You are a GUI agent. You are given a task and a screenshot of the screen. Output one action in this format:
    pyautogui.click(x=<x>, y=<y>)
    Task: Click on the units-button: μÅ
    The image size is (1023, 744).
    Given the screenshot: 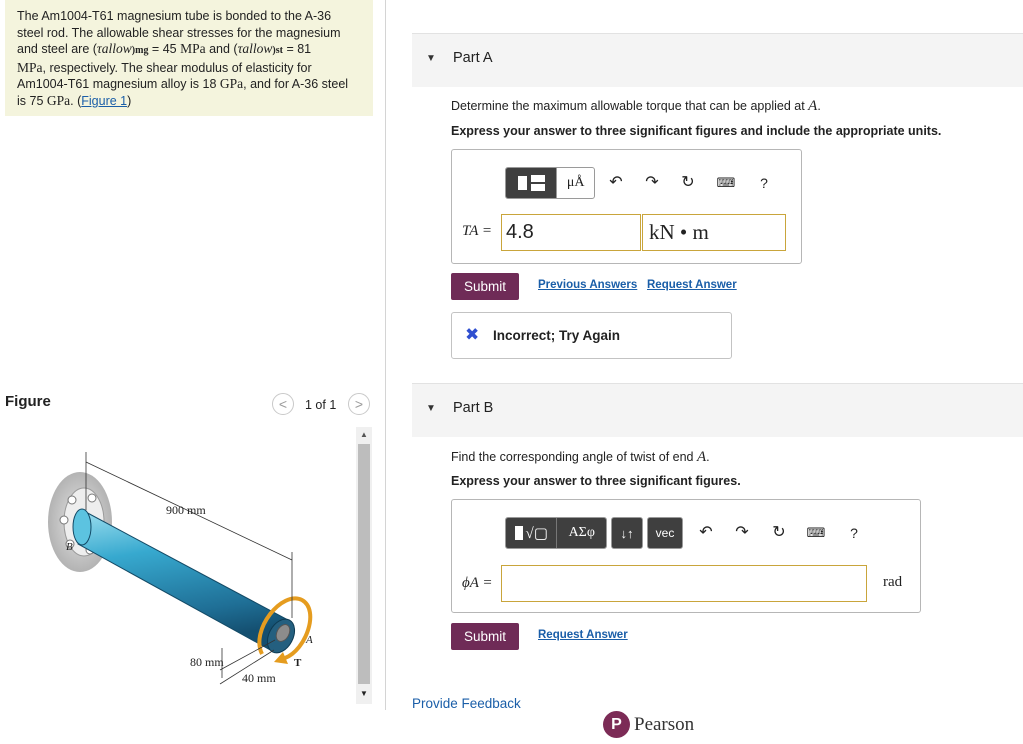 What is the action you would take?
    pyautogui.click(x=575, y=183)
    